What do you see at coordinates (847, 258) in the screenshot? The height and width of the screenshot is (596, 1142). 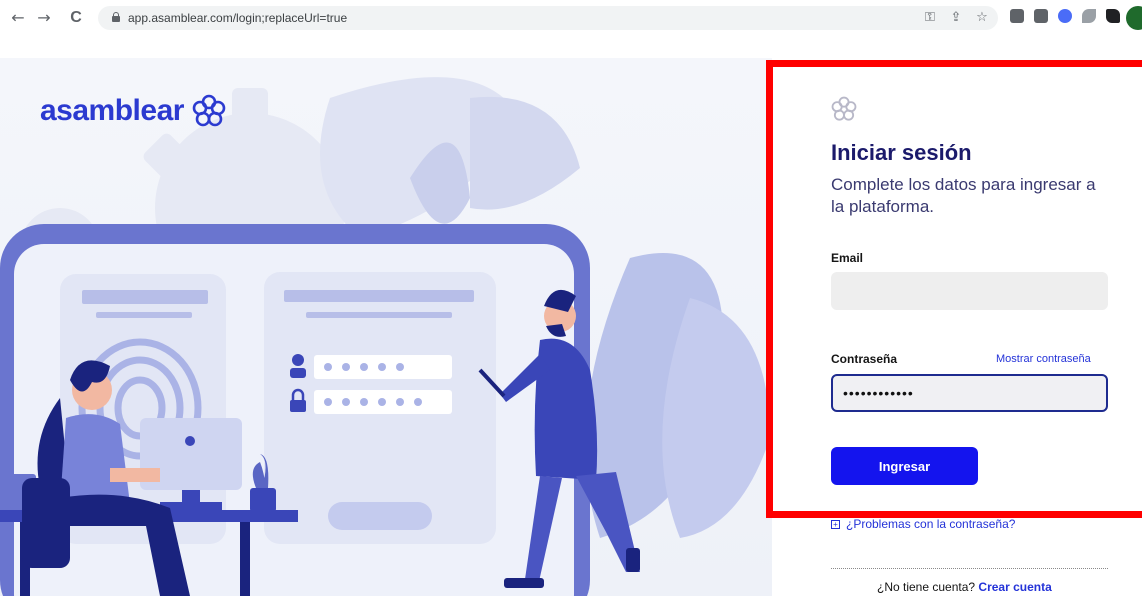 I see `email-label: Email` at bounding box center [847, 258].